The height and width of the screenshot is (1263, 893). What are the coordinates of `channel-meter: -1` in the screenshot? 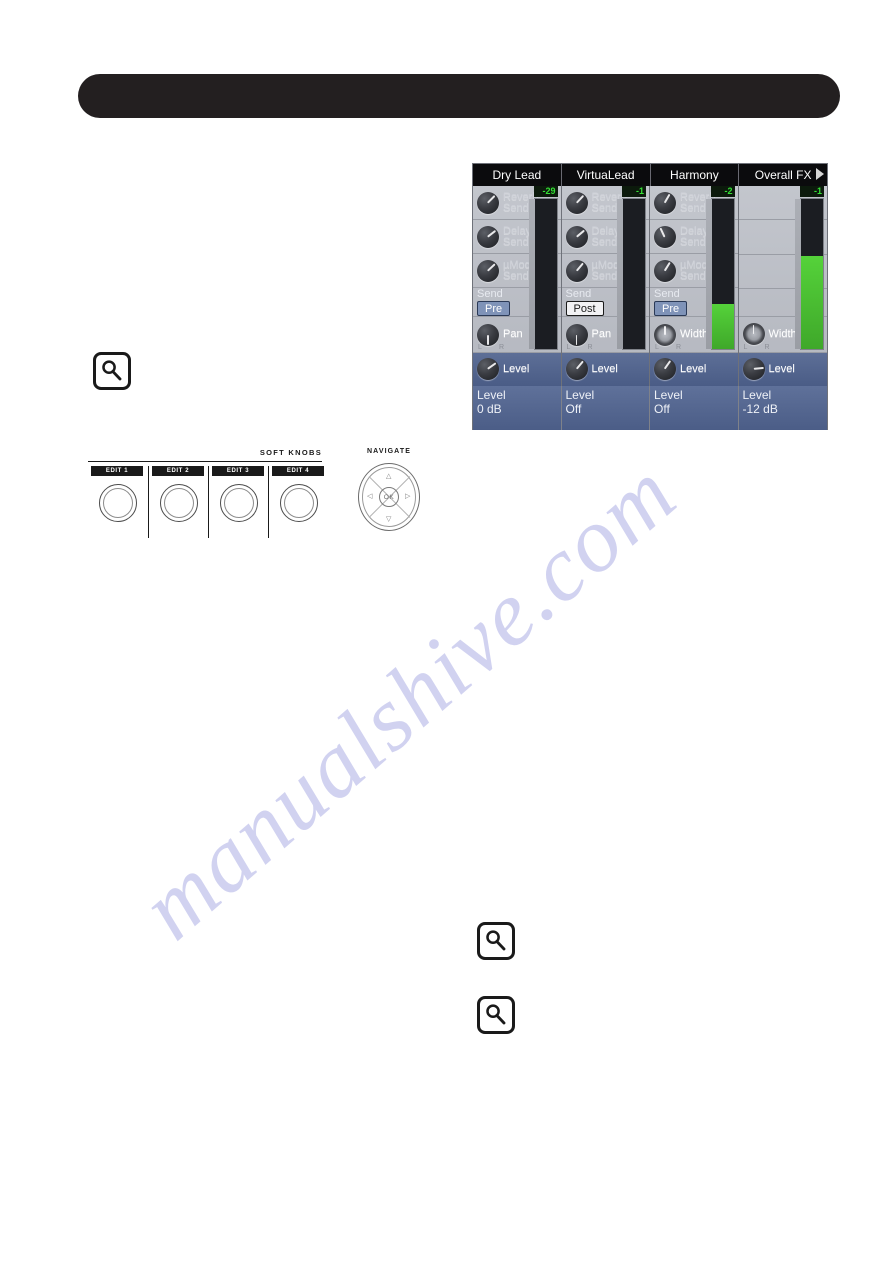 It's located at (810, 268).